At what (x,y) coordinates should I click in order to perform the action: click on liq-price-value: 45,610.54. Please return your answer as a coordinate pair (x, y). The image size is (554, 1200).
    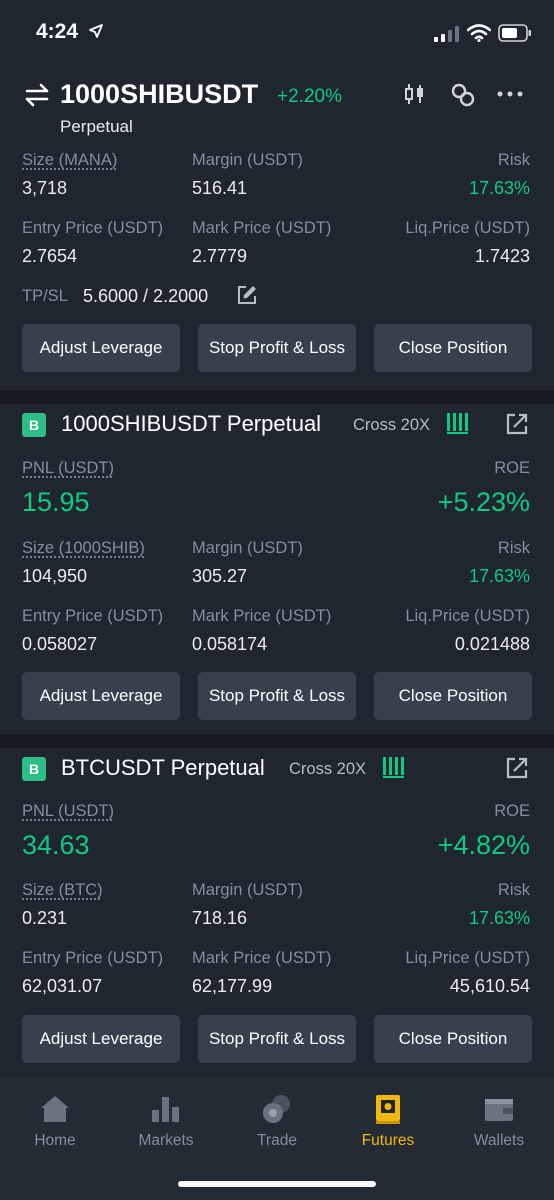
    Looking at the image, I should click on (489, 986).